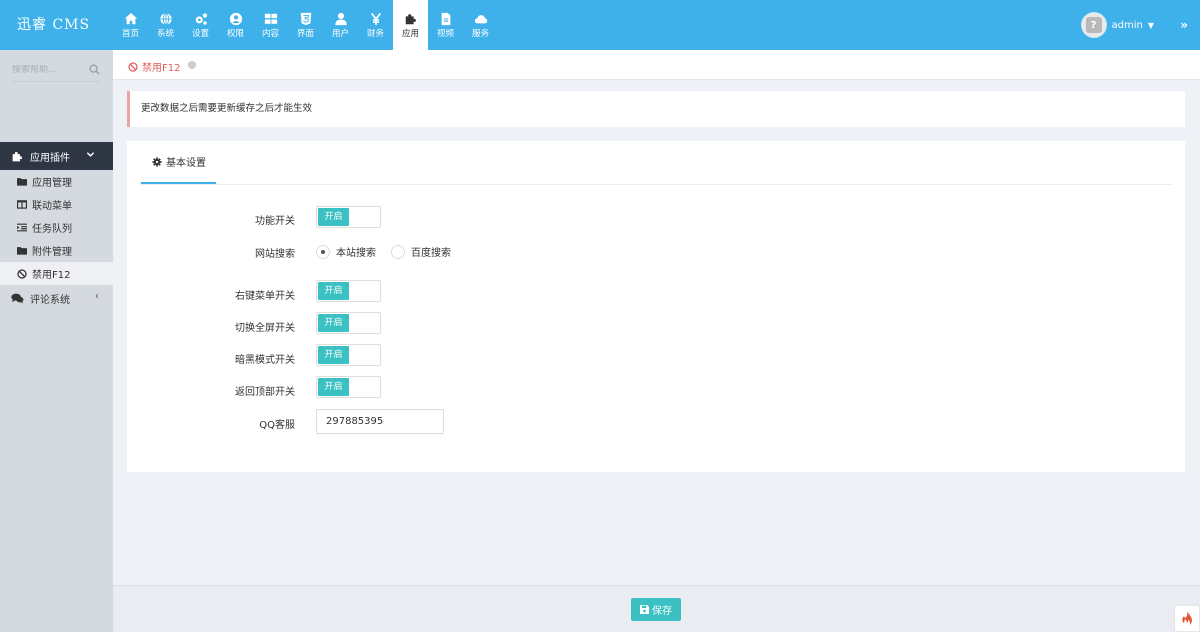 The width and height of the screenshot is (1200, 632). Describe the element at coordinates (340, 33) in the screenshot. I see `nav-label: 用户` at that location.